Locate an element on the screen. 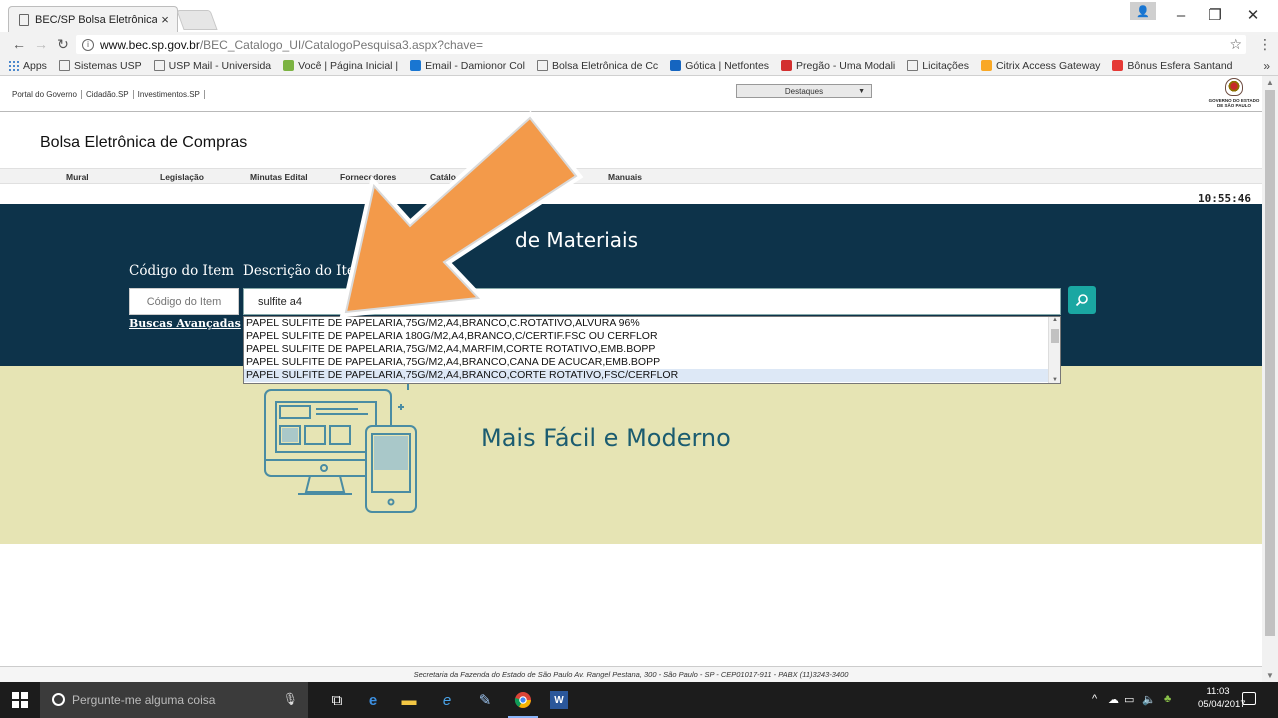 This screenshot has height=718, width=1278. close-tab-icon: × is located at coordinates (165, 19).